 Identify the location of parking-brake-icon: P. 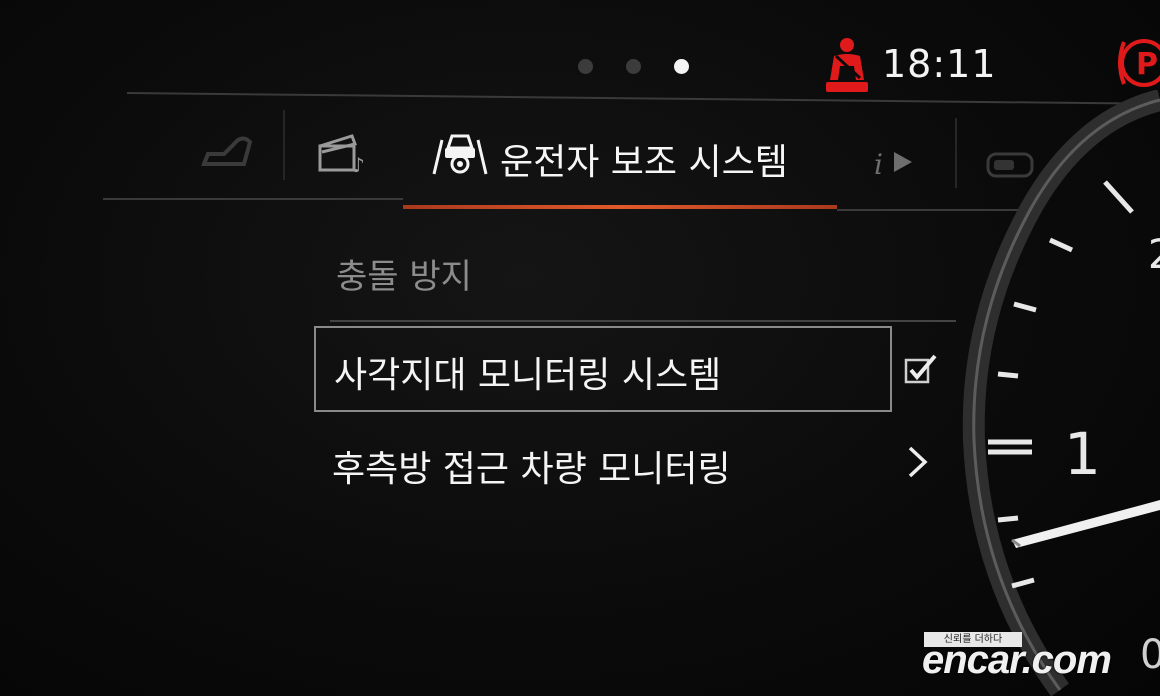
(1139, 63).